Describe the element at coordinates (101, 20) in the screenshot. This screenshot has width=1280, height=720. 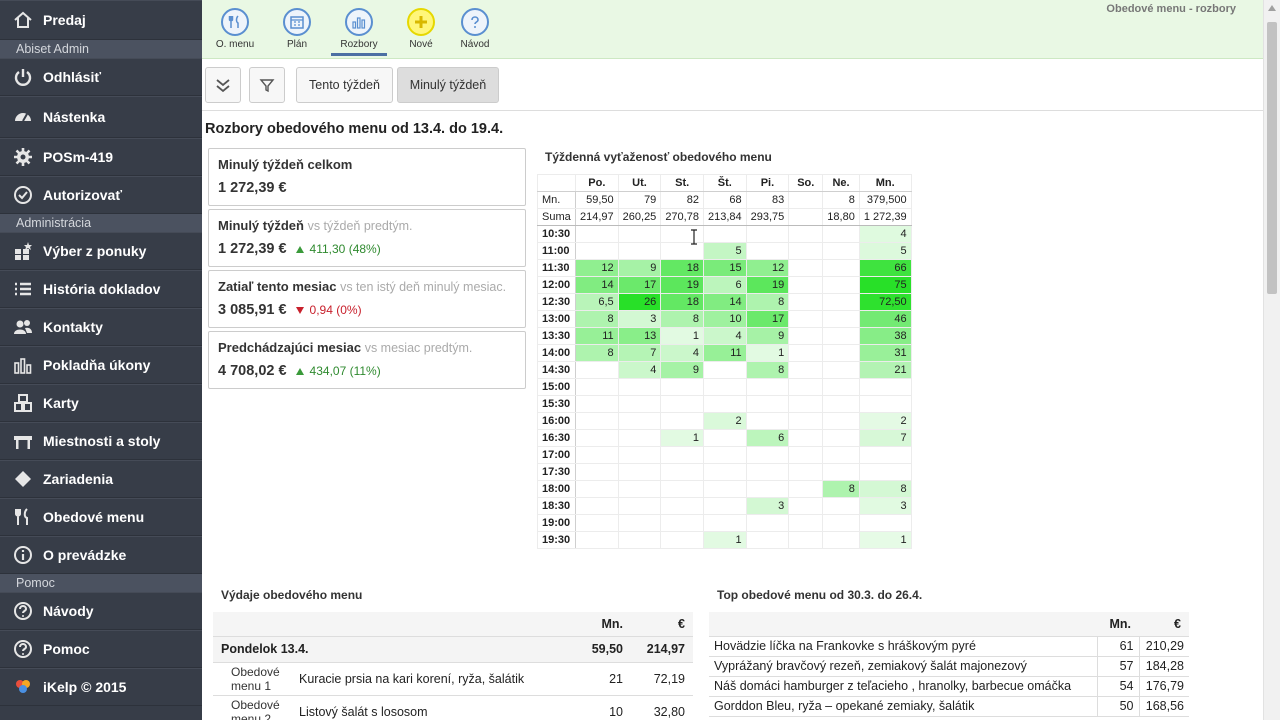
I see `sidebar-item-predaj: Predaj` at that location.